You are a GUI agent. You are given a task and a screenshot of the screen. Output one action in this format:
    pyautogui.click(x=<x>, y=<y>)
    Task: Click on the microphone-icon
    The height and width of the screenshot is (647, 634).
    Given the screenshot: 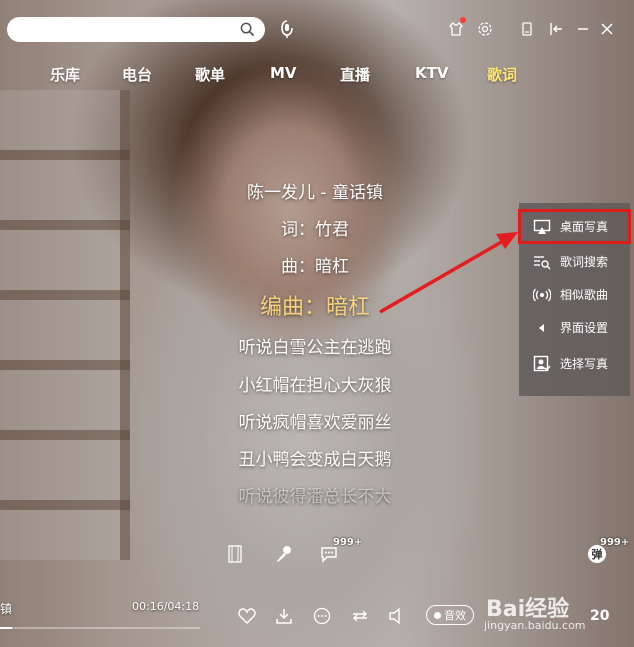 What is the action you would take?
    pyautogui.click(x=284, y=554)
    